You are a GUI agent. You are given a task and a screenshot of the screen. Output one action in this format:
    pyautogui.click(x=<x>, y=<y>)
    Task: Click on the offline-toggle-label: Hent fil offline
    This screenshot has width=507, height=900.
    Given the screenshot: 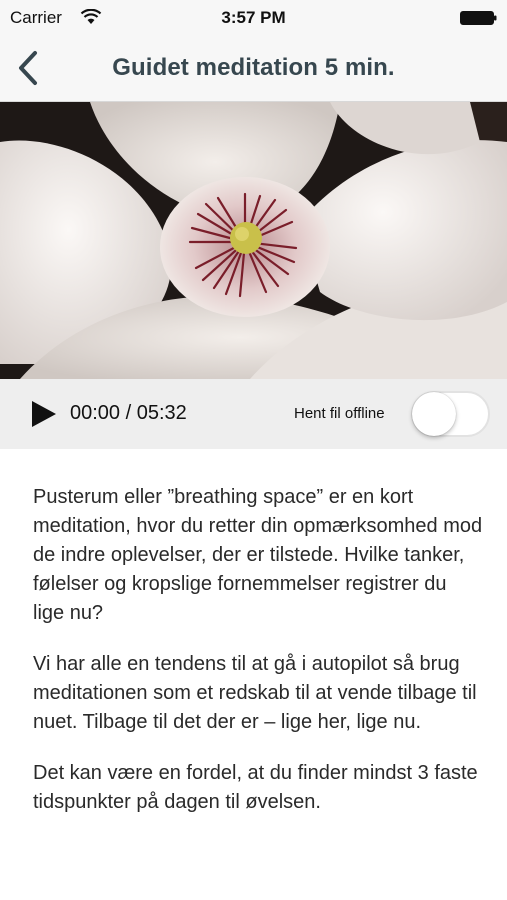 What is the action you would take?
    pyautogui.click(x=339, y=413)
    